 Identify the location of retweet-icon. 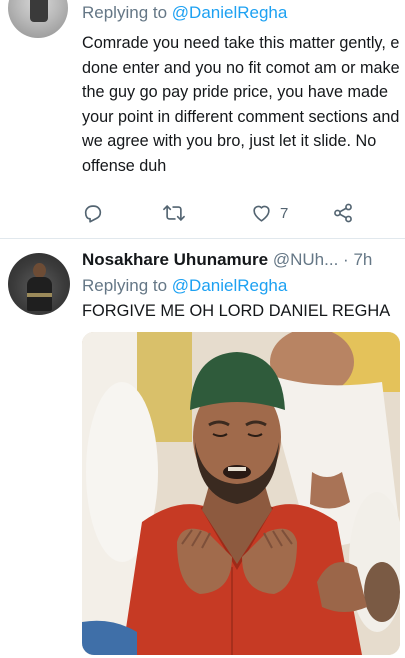
(174, 213).